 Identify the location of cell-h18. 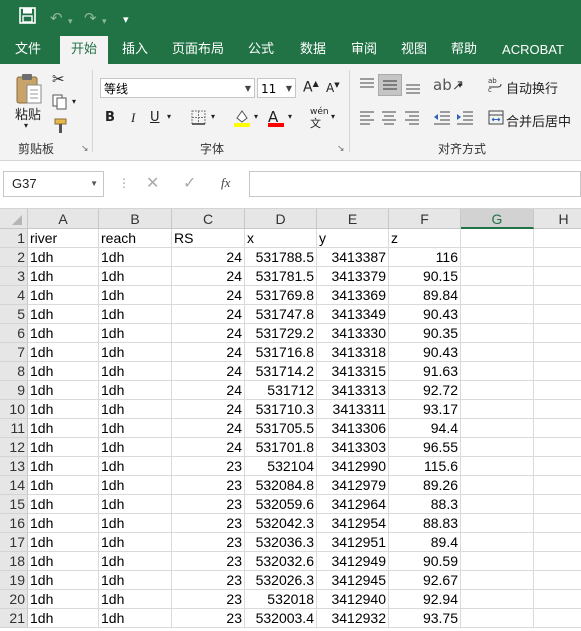
(557, 561).